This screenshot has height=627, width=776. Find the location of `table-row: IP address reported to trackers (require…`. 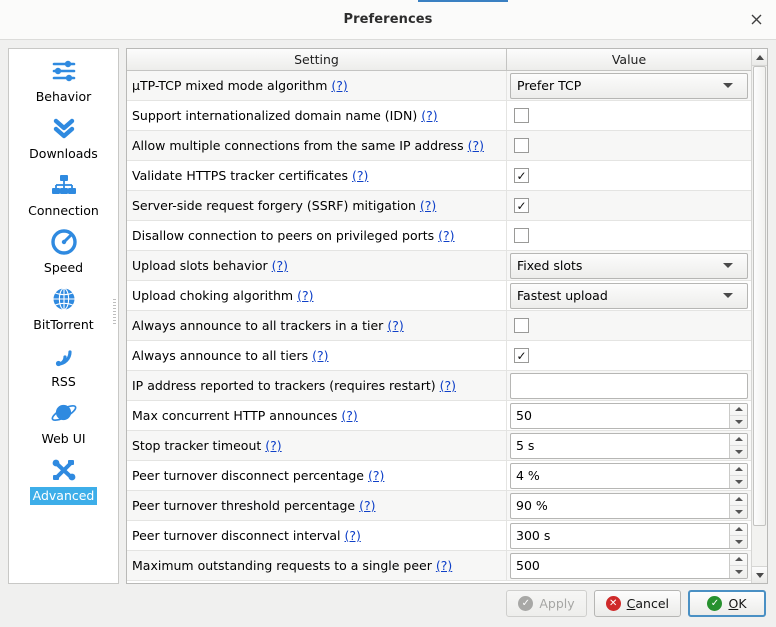

table-row: IP address reported to trackers (require… is located at coordinates (439, 386).